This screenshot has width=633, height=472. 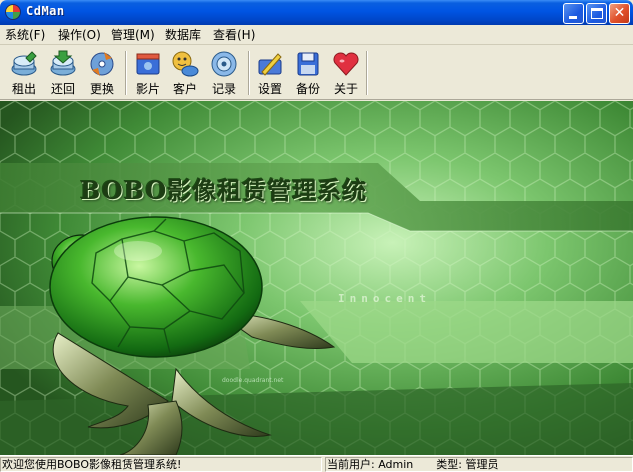 I want to click on menu-view: 查看(H), so click(x=234, y=35).